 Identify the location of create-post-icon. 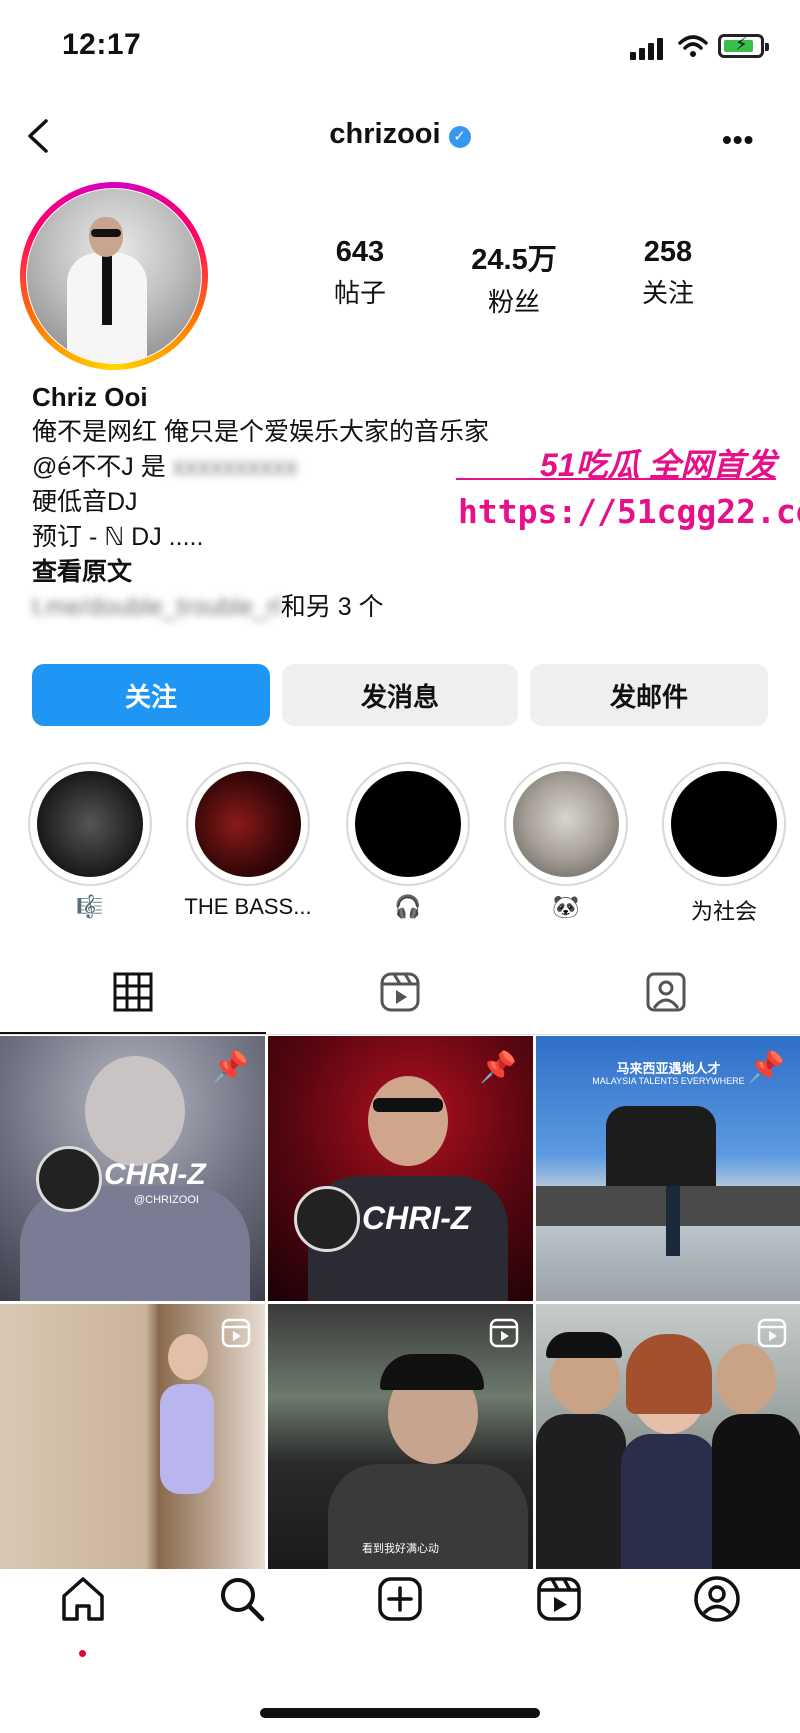
(400, 1599).